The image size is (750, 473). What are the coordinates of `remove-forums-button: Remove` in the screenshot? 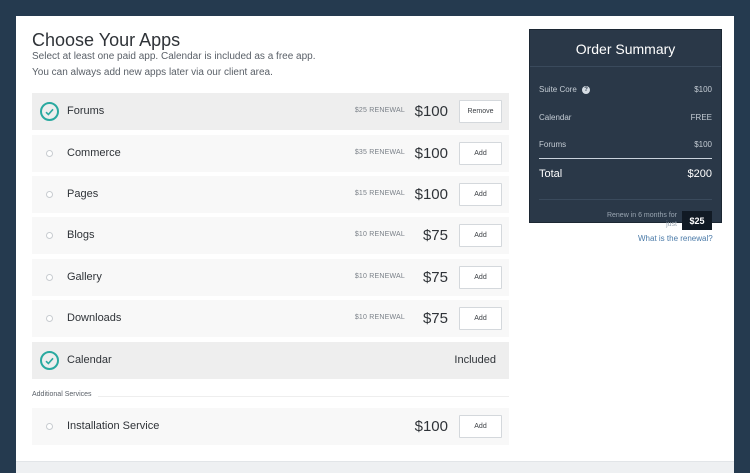 It's located at (480, 111).